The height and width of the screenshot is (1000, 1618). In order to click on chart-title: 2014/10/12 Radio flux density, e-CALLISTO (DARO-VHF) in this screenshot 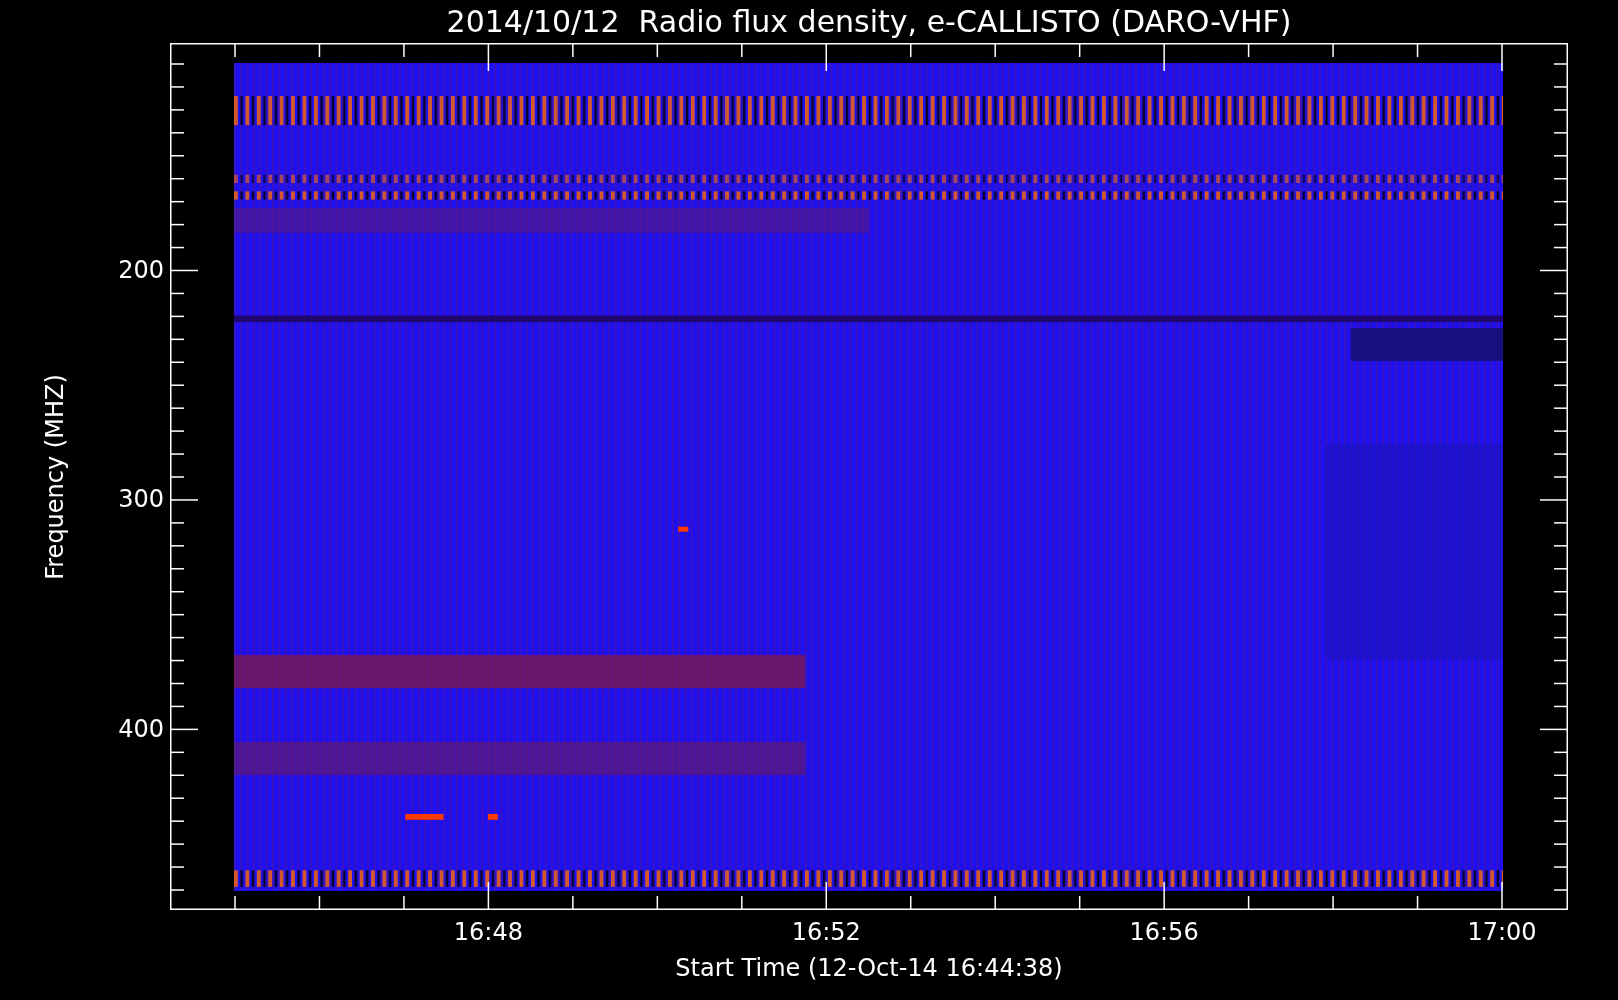, I will do `click(869, 22)`.